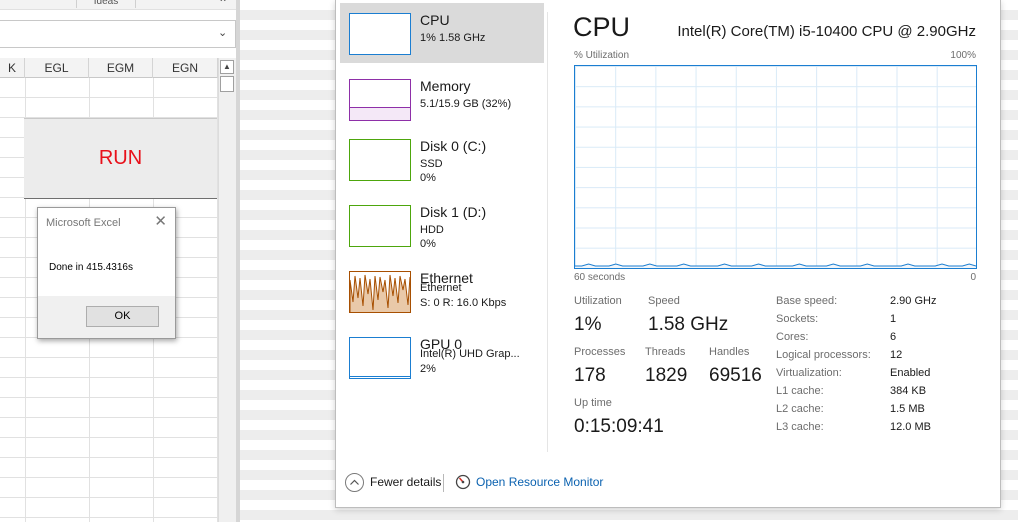 The width and height of the screenshot is (1018, 522). What do you see at coordinates (619, 426) in the screenshot?
I see `uptime-value: 0:15:09:41` at bounding box center [619, 426].